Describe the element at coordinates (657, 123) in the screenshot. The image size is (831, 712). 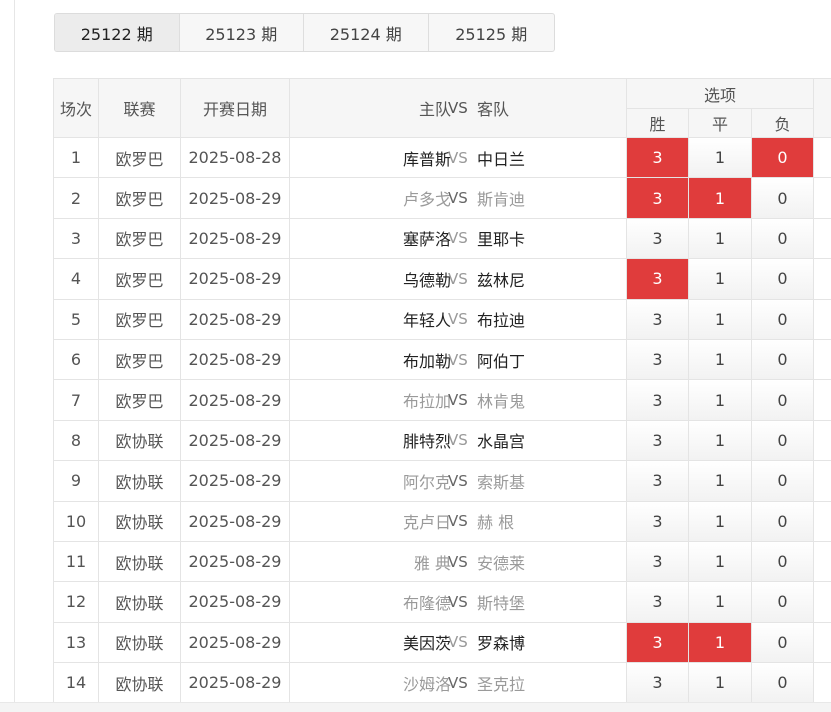
I see `header-win: 胜` at that location.